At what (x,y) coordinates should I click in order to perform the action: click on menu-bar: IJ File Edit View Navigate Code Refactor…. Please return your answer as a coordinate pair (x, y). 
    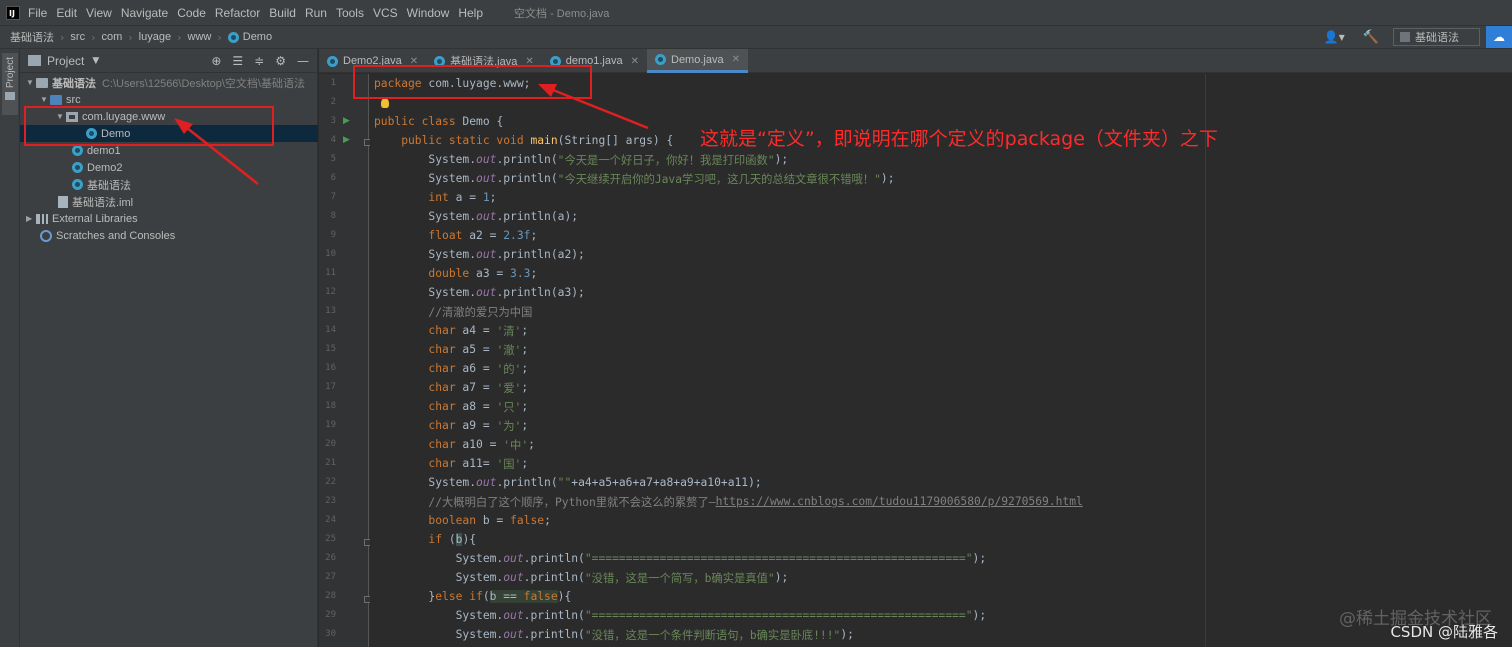
    Looking at the image, I should click on (756, 12).